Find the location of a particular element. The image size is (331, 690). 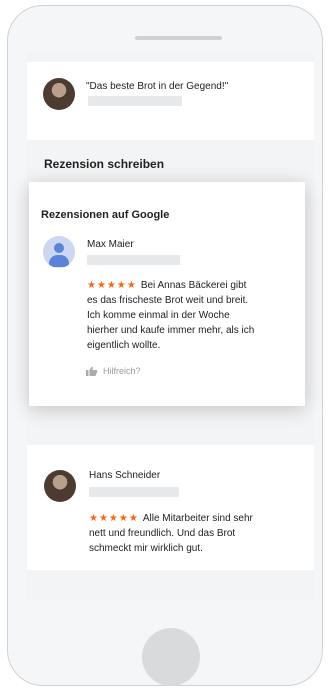

review-text-line-5: eigentlich wollte. is located at coordinates (124, 345).